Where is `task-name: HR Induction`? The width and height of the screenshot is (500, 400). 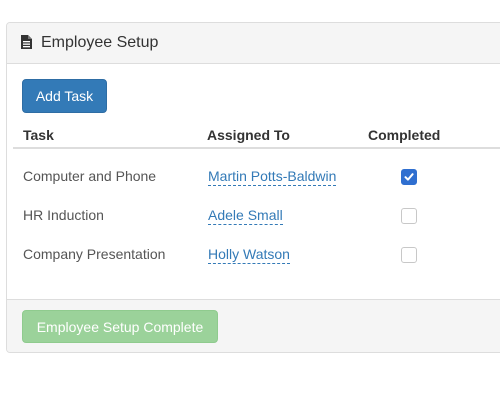 task-name: HR Induction is located at coordinates (63, 215).